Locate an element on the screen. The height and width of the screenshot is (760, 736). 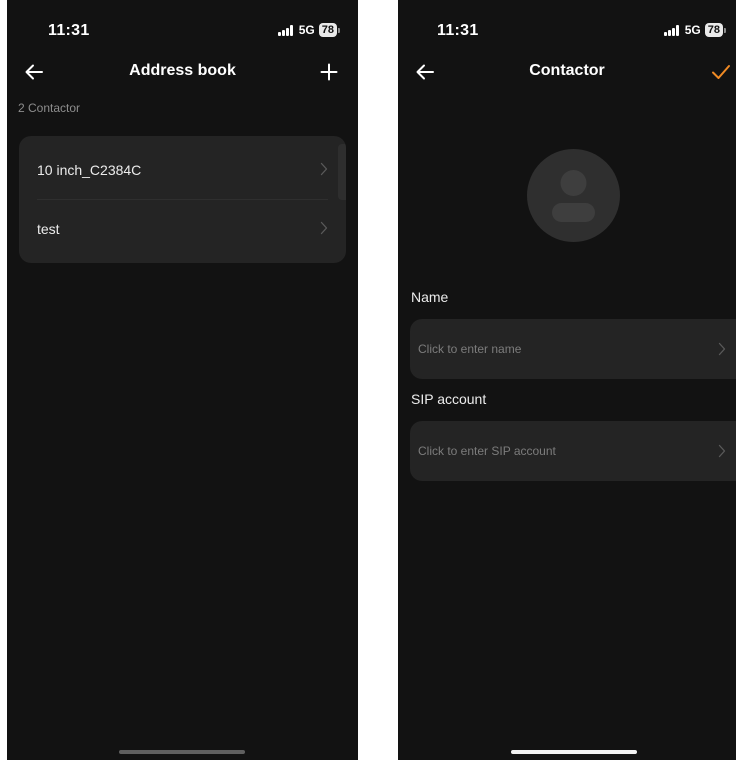
nav-bar: Address book is located at coordinates (182, 72).